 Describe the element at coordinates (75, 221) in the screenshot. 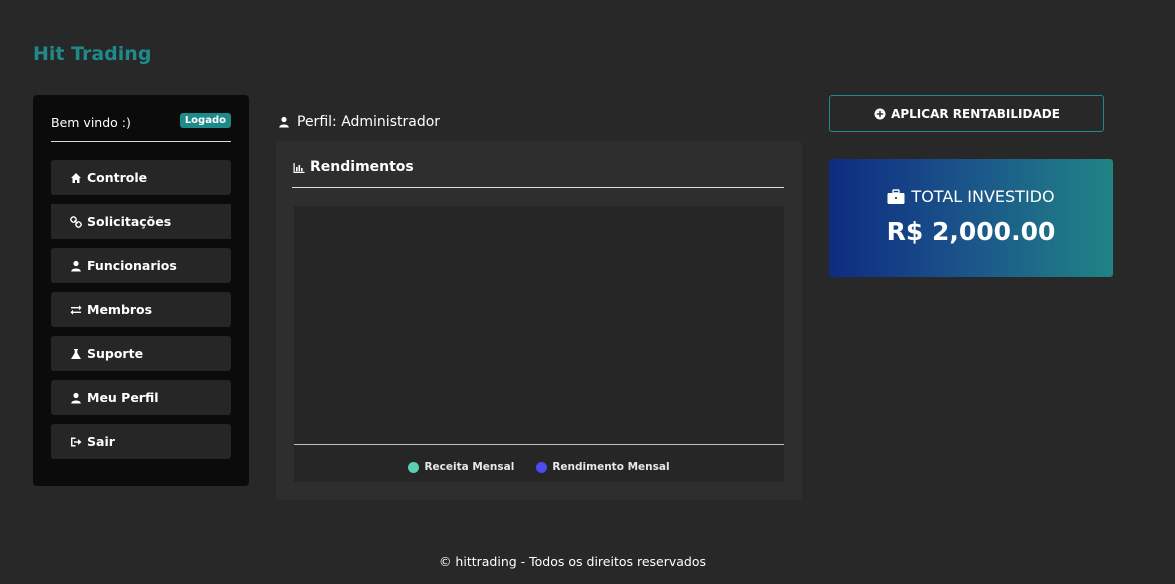

I see `link-icon` at that location.